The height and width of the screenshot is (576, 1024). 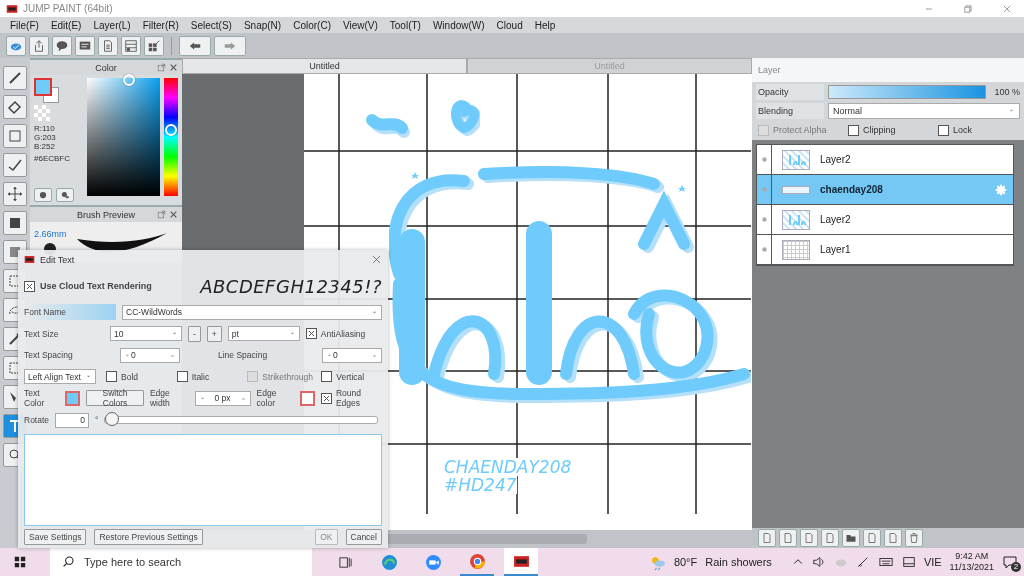 What do you see at coordinates (818, 562) in the screenshot?
I see `speaker-icon` at bounding box center [818, 562].